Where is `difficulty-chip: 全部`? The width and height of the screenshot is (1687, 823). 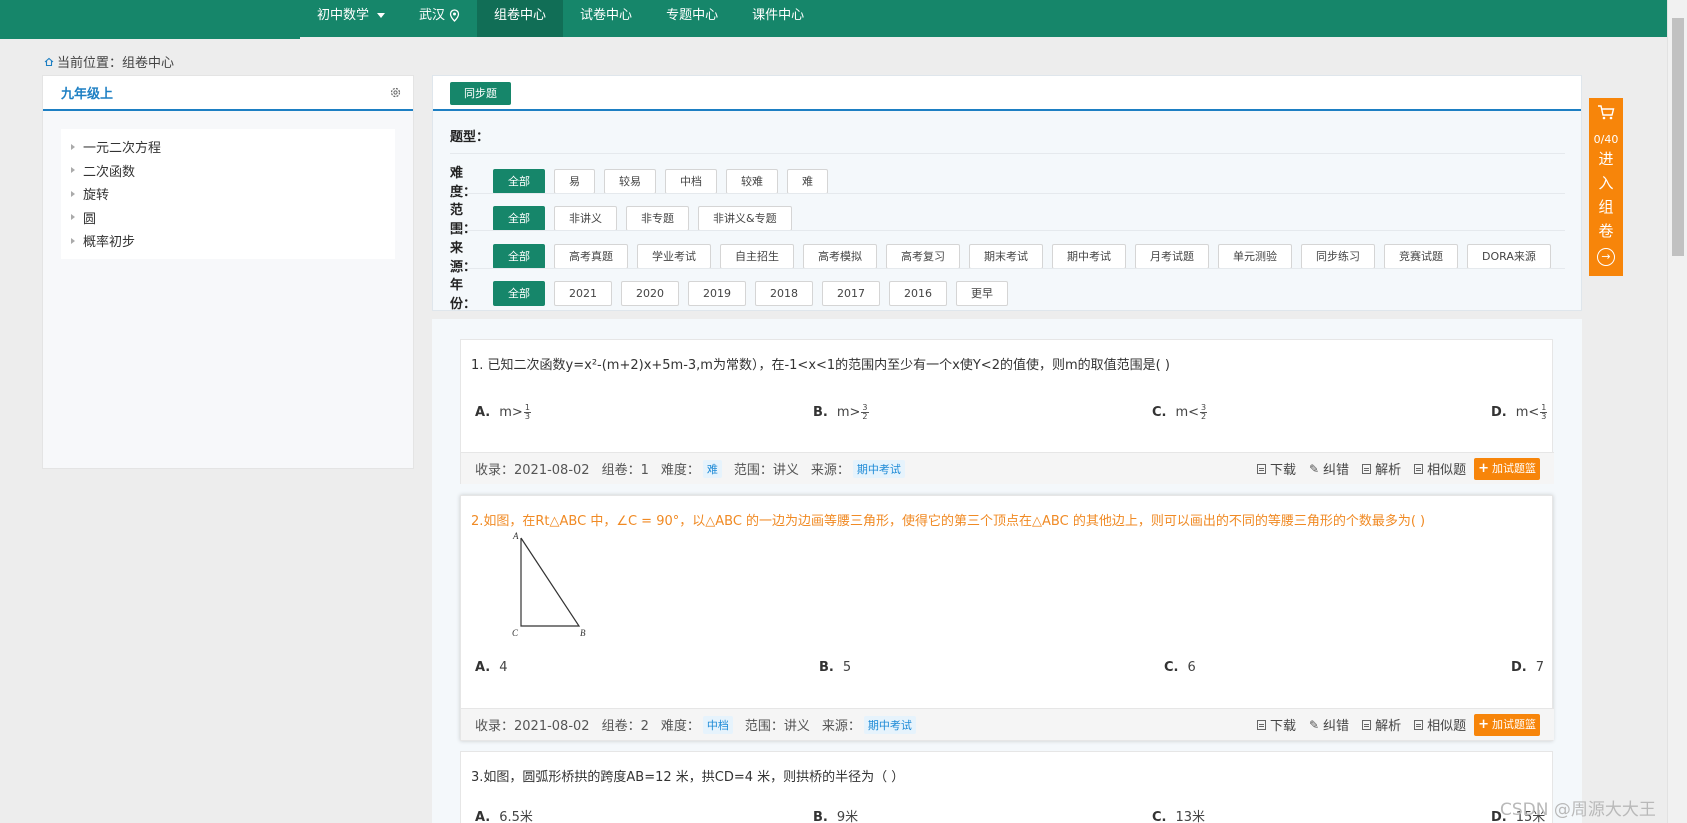
difficulty-chip: 全部 is located at coordinates (519, 181).